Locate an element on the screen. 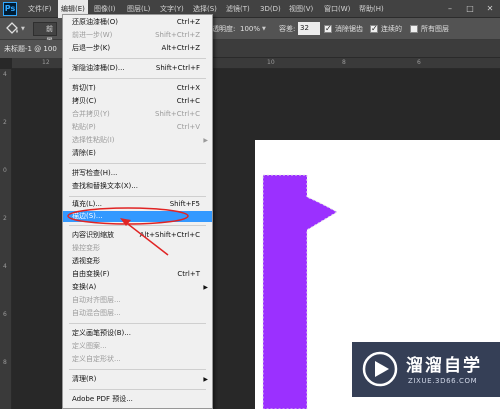 The image size is (500, 409). menu-item-clear: 清除(E) is located at coordinates (137, 153).